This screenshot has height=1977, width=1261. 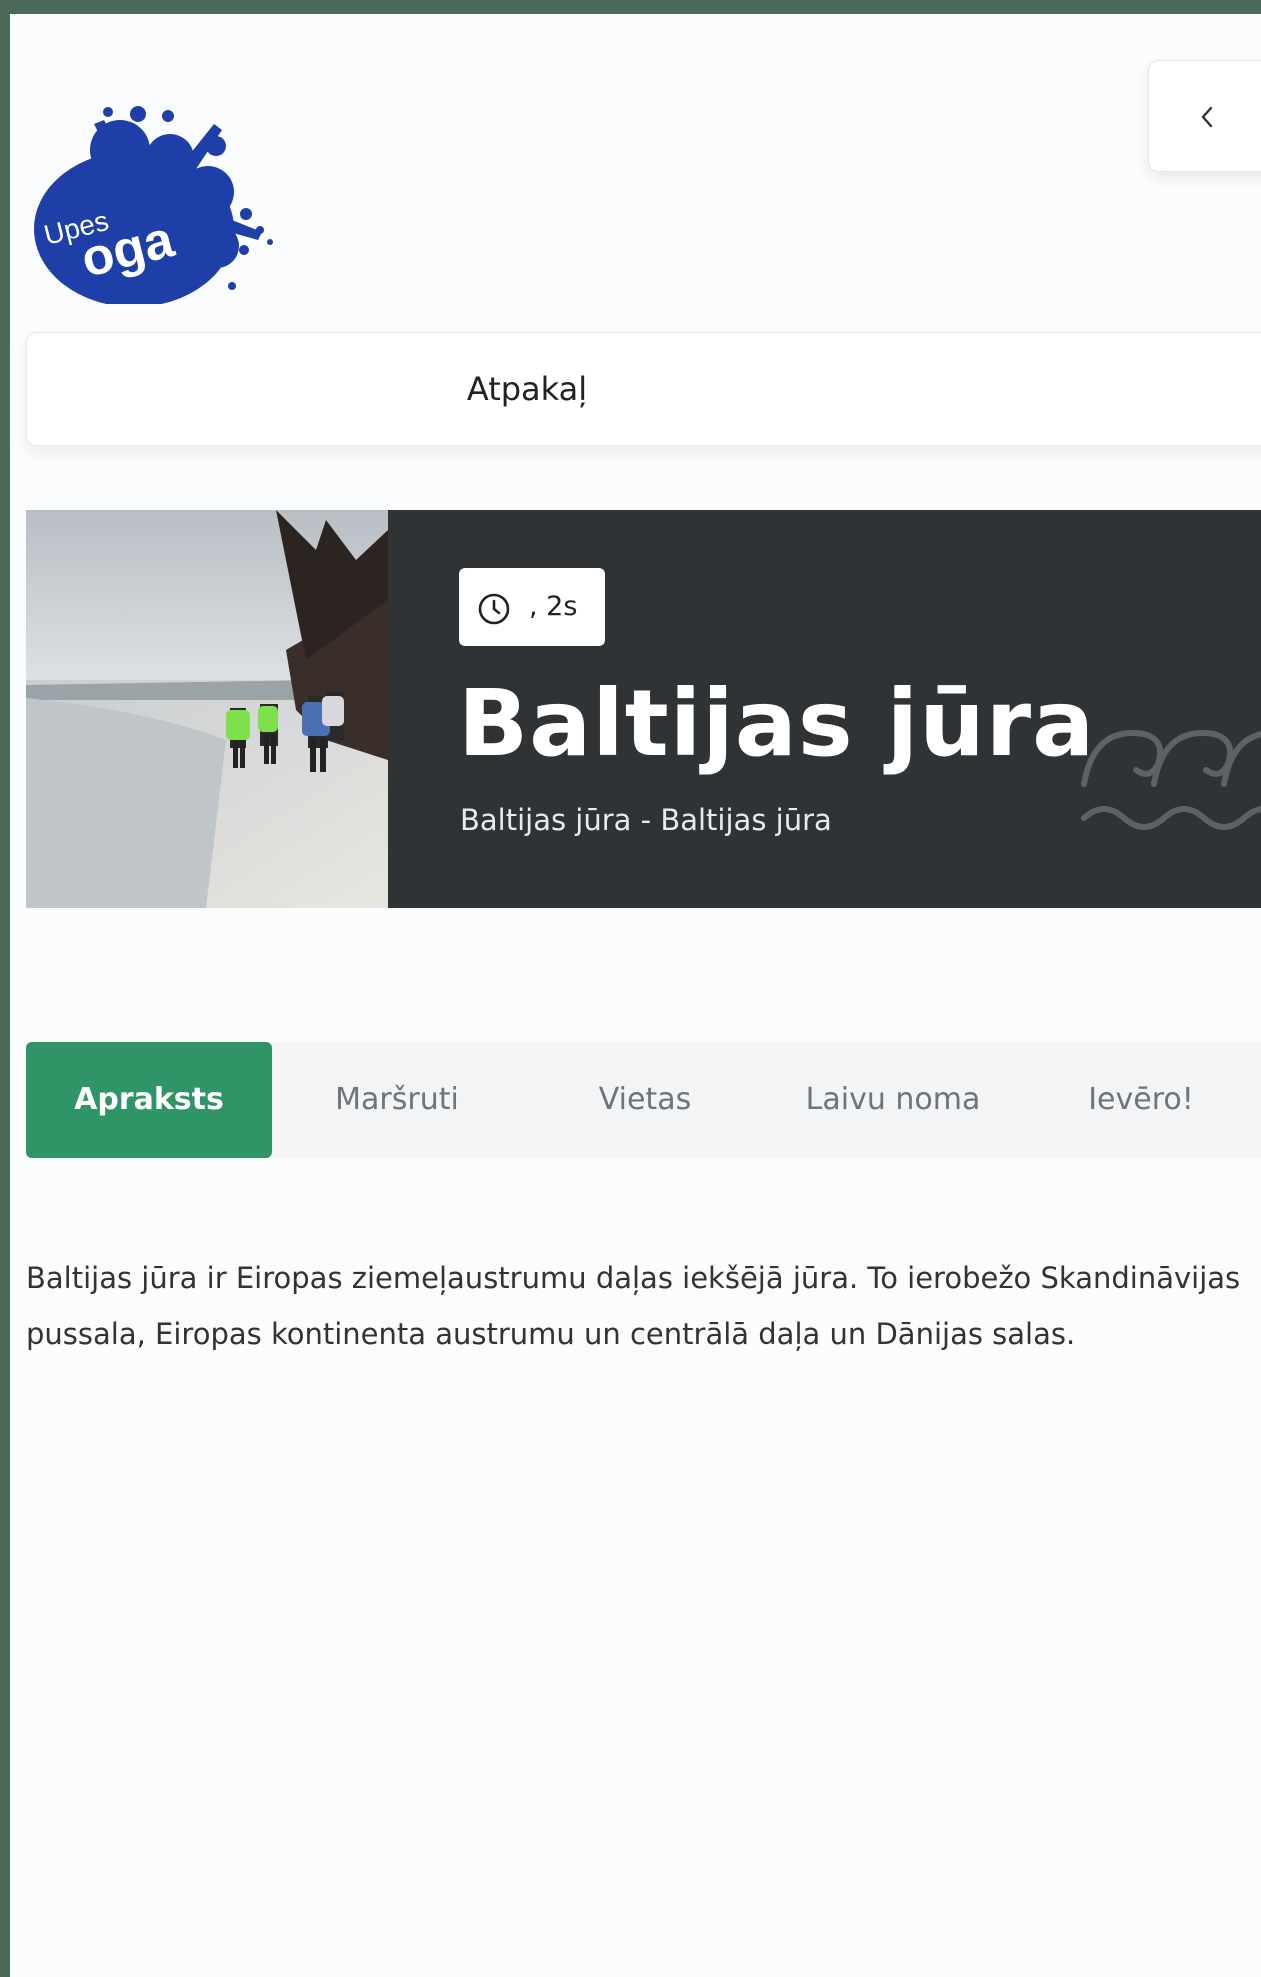 I want to click on page-subtitle: Baltijas jūra - Baltijas jūra, so click(x=646, y=820).